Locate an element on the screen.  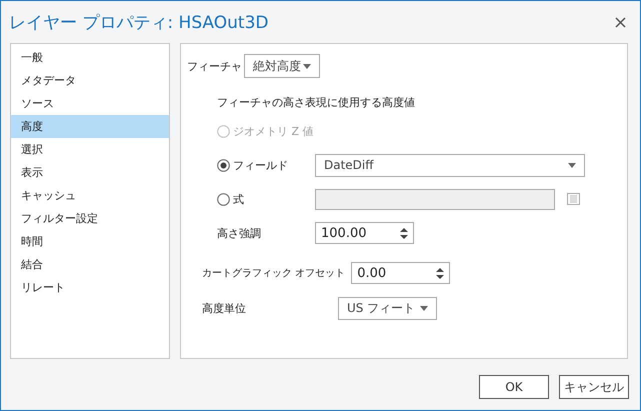
sidebar-item: 一般 is located at coordinates (90, 57).